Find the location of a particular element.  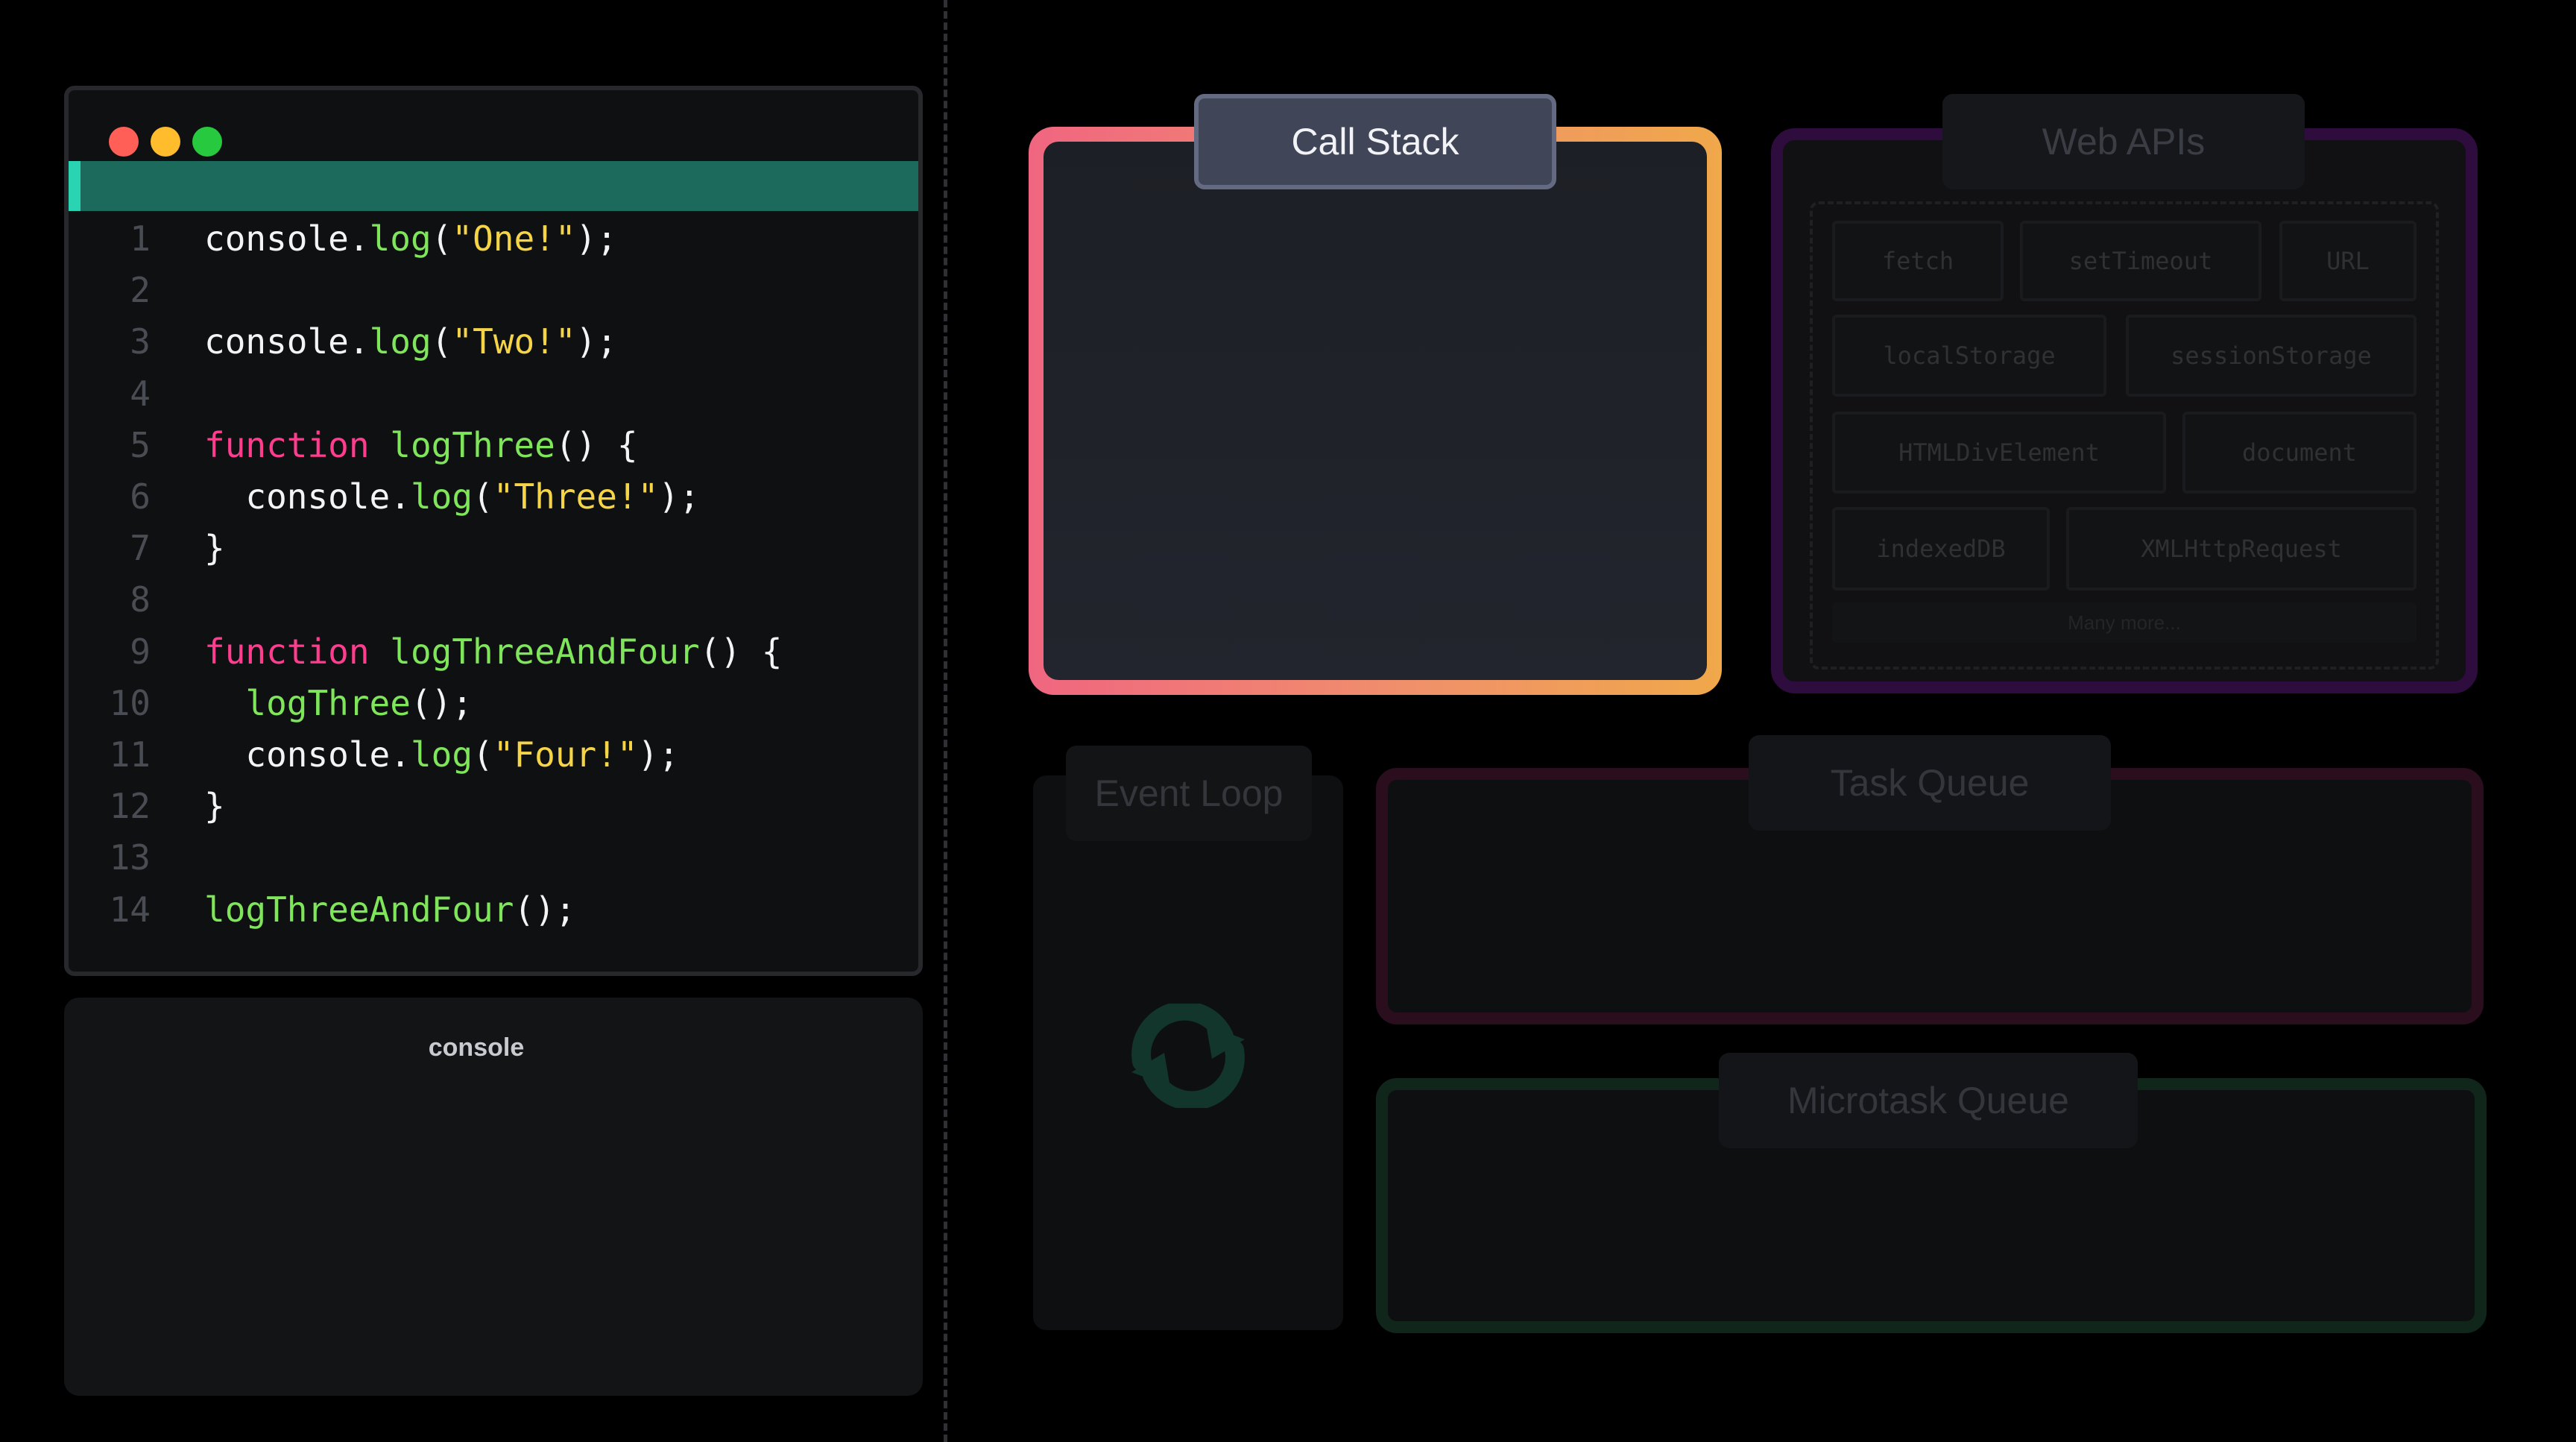

code-line: 4 is located at coordinates (493, 394).